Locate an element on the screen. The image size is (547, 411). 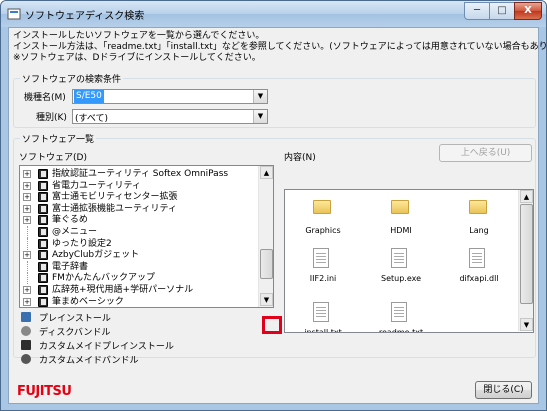
dll-file-icon is located at coordinates (479, 260).